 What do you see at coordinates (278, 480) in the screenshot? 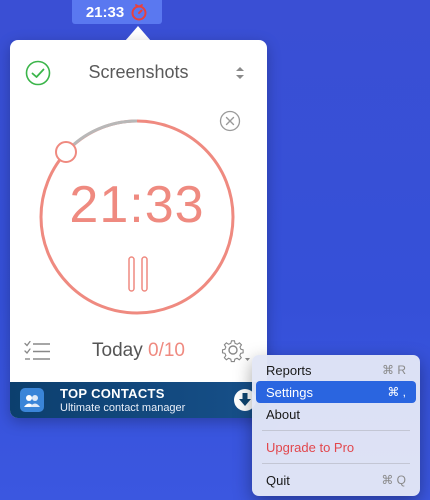
I see `menu-item-label: Quit` at bounding box center [278, 480].